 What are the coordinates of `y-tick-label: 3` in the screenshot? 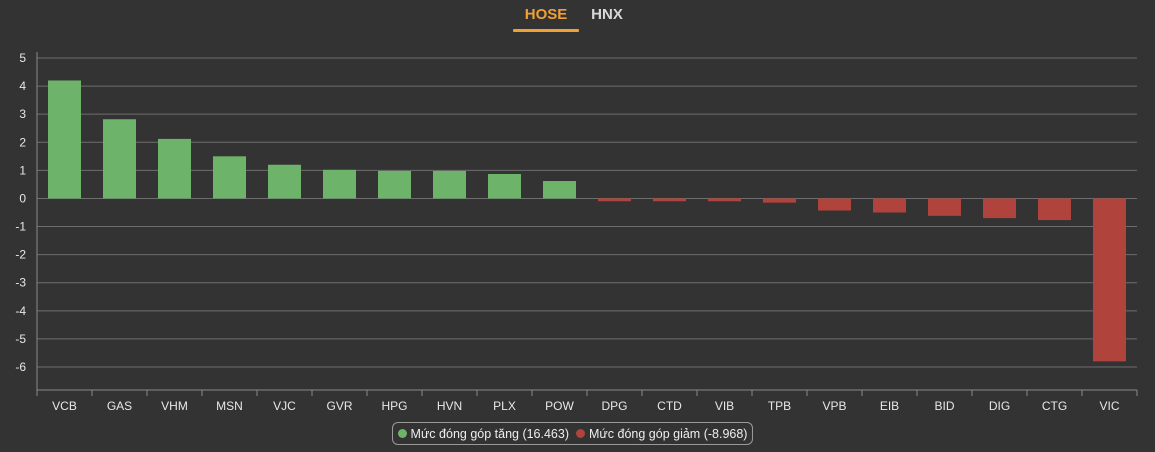 It's located at (22, 114).